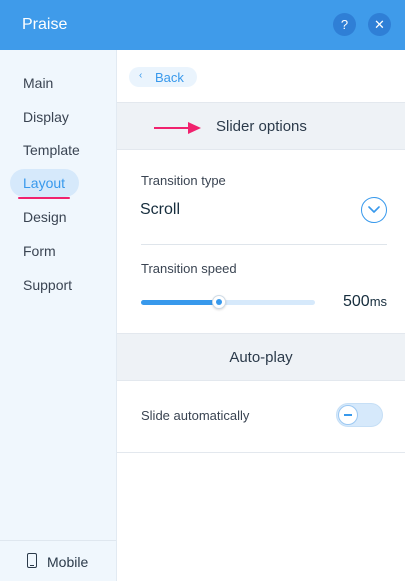  I want to click on sidebar-item-main: Main, so click(38, 83).